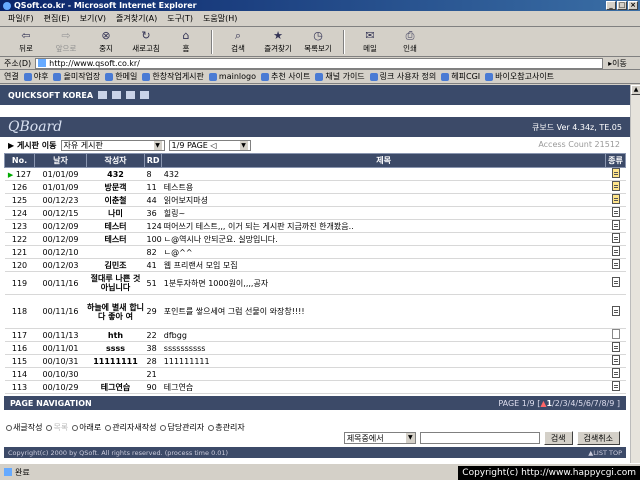 Image resolution: width=640 pixels, height=480 pixels. Describe the element at coordinates (21, 18) in the screenshot. I see `menu-file: 파일(F)` at that location.